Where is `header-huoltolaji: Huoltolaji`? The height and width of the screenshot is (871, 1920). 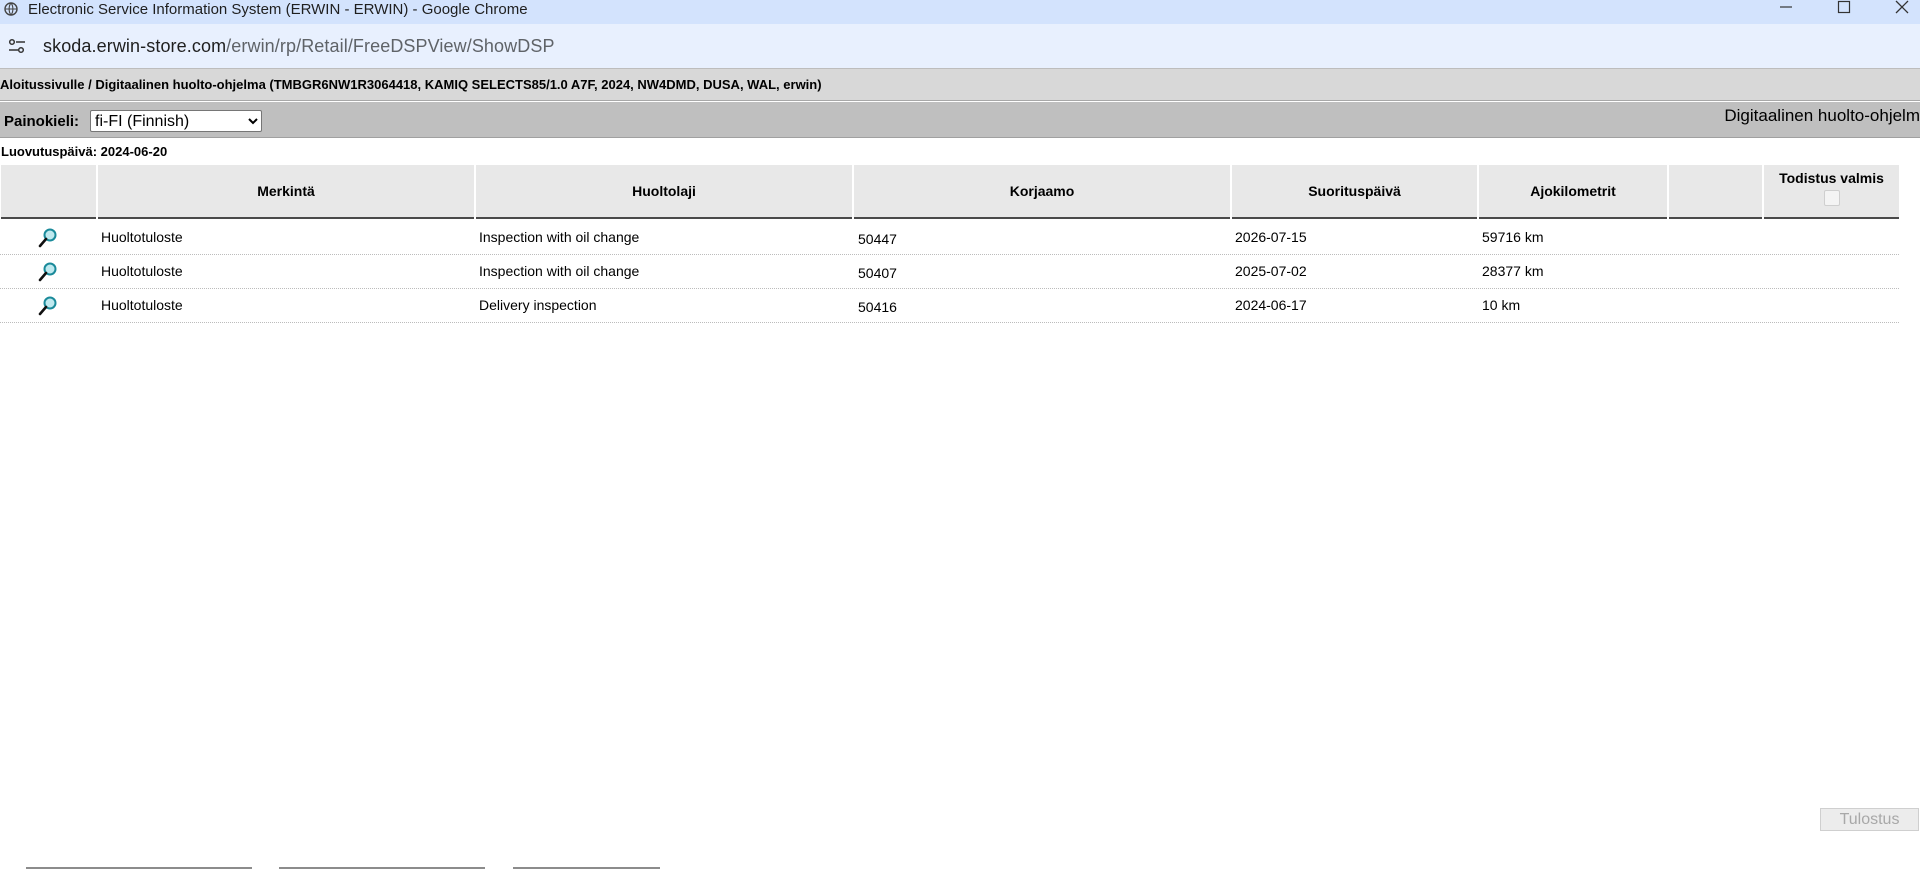 header-huoltolaji: Huoltolaji is located at coordinates (664, 192).